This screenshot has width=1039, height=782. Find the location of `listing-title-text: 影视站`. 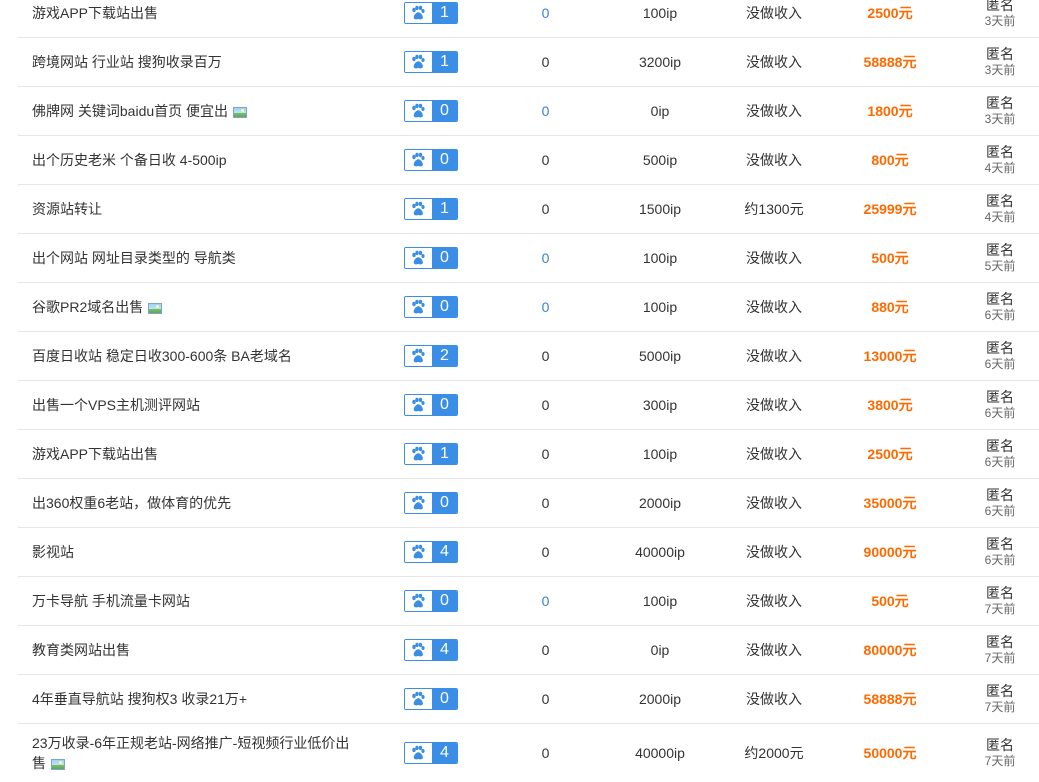

listing-title-text: 影视站 is located at coordinates (53, 552).